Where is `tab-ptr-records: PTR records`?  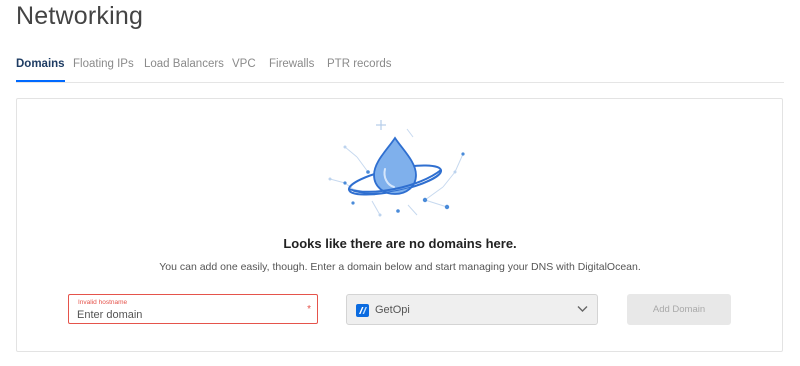 tab-ptr-records: PTR records is located at coordinates (359, 69).